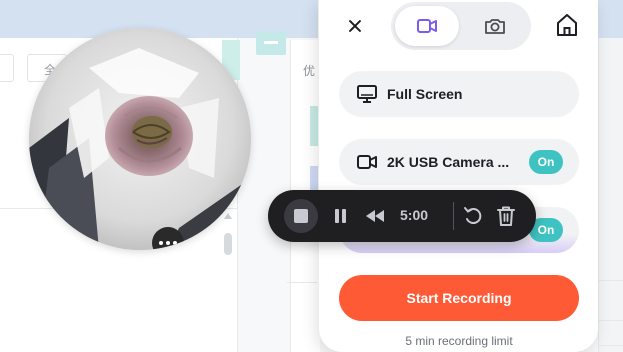  I want to click on camera-toggle: On, so click(546, 162).